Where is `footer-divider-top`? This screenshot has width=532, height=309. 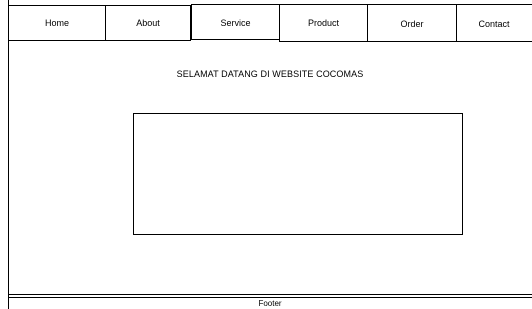 footer-divider-top is located at coordinates (270, 294).